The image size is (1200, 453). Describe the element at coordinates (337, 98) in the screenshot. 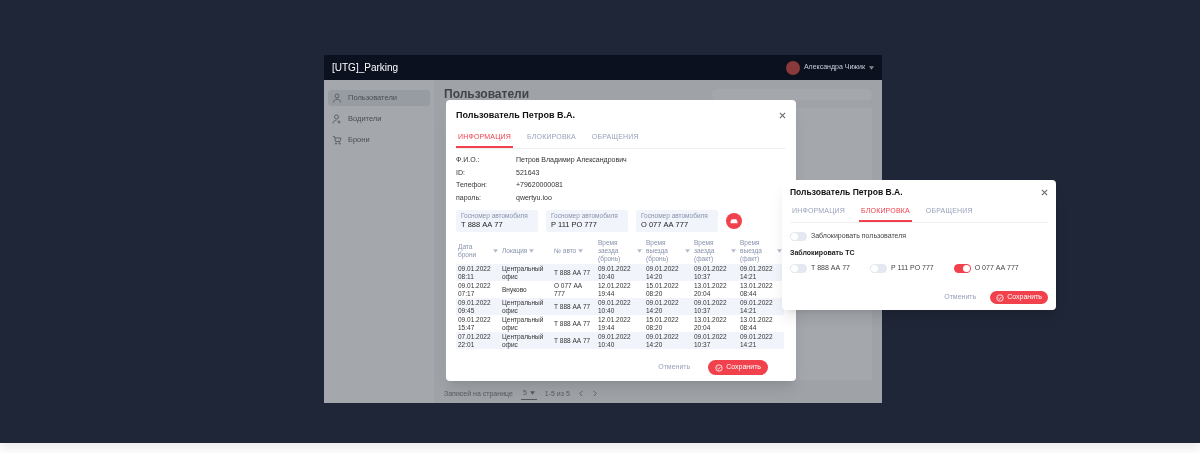

I see `user-icon` at that location.